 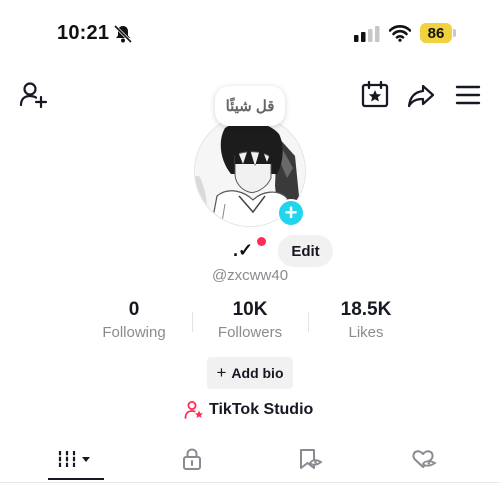 What do you see at coordinates (421, 95) in the screenshot?
I see `share-icon` at bounding box center [421, 95].